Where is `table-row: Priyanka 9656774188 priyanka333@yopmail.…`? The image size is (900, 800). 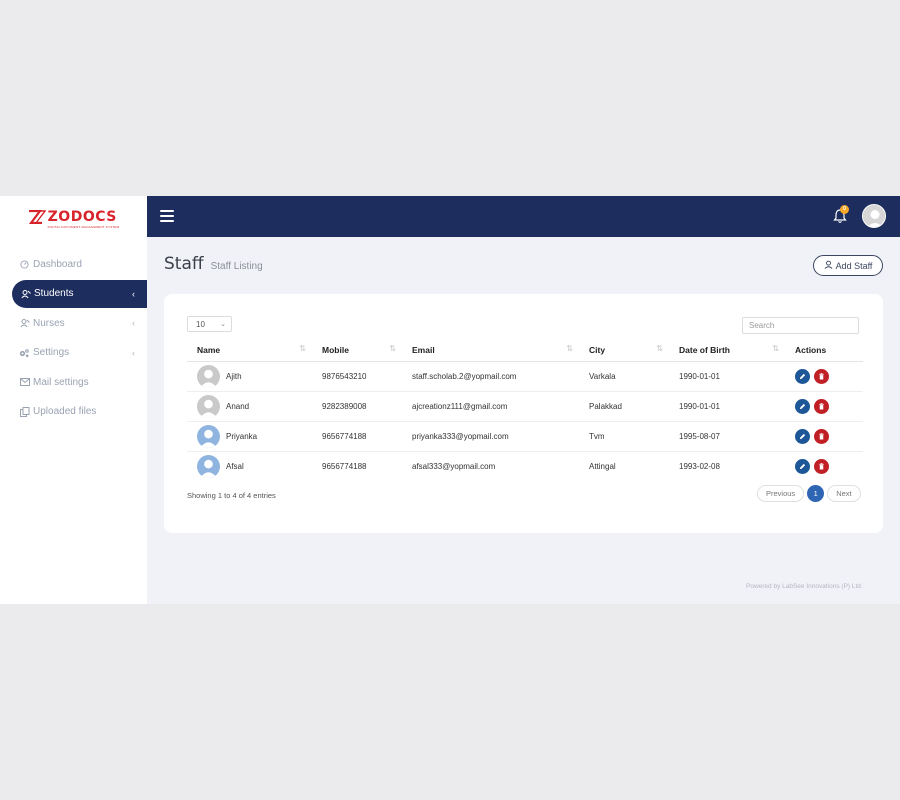 table-row: Priyanka 9656774188 priyanka333@yopmail.… is located at coordinates (525, 436).